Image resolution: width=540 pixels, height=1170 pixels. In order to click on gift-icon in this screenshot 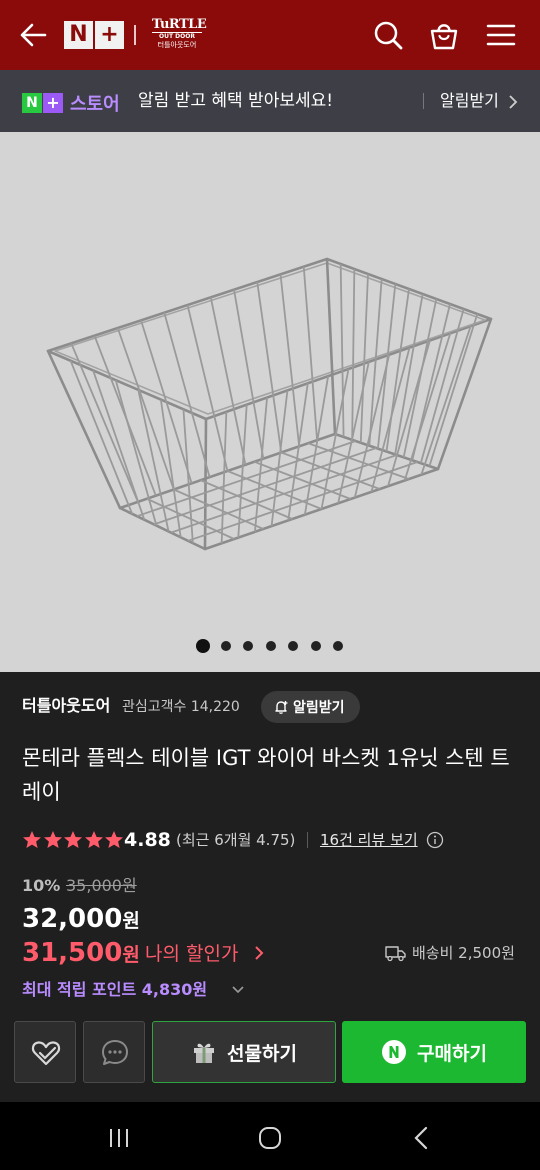, I will do `click(204, 1053)`.